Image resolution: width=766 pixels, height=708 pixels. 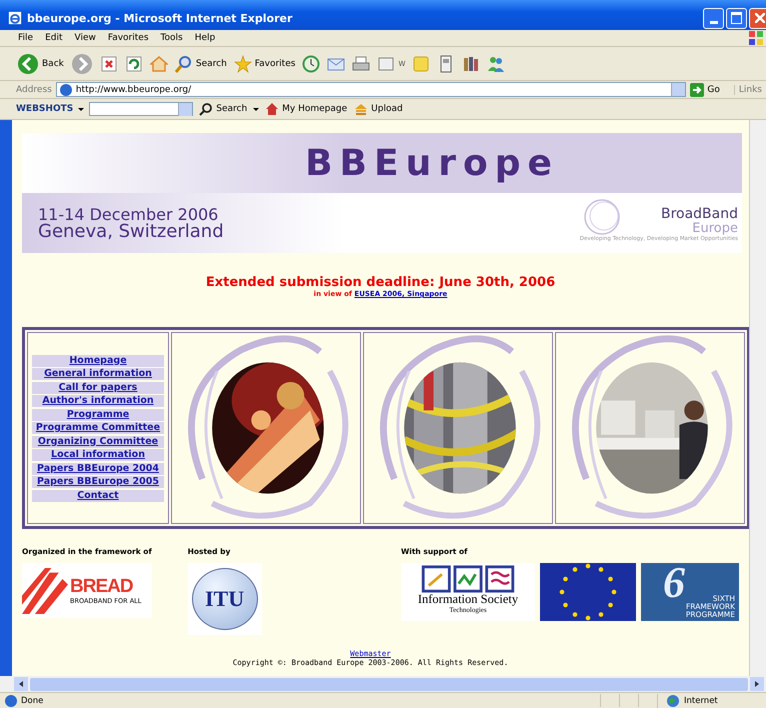 I want to click on clock-icon, so click(x=311, y=63).